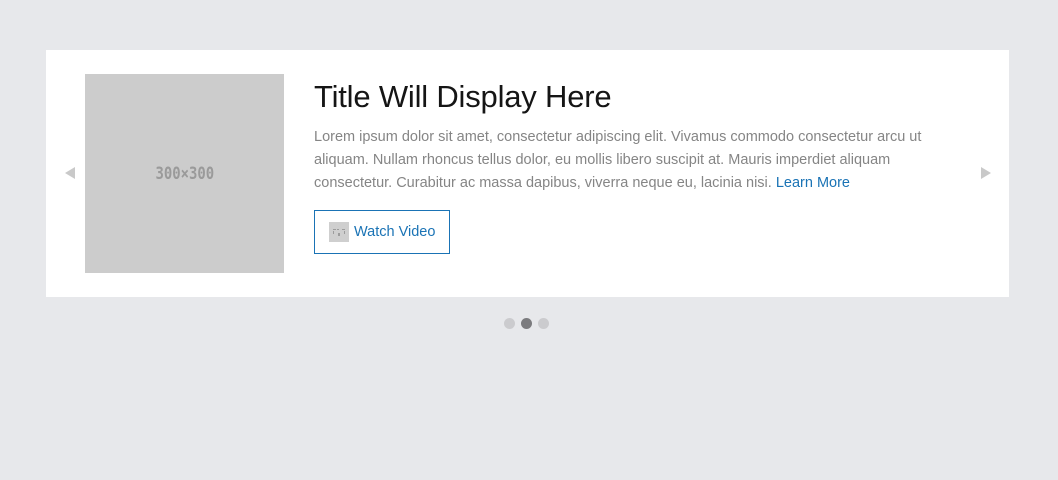 The height and width of the screenshot is (480, 1058). I want to click on triangle-left-icon, so click(70, 173).